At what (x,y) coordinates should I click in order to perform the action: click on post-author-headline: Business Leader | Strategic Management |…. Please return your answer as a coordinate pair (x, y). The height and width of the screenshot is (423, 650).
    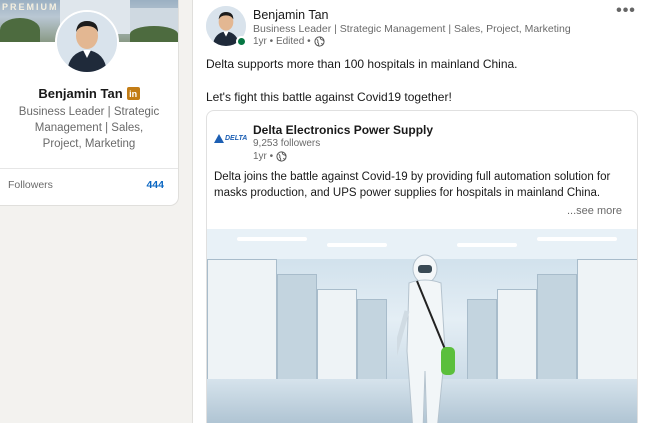
    Looking at the image, I should click on (412, 29).